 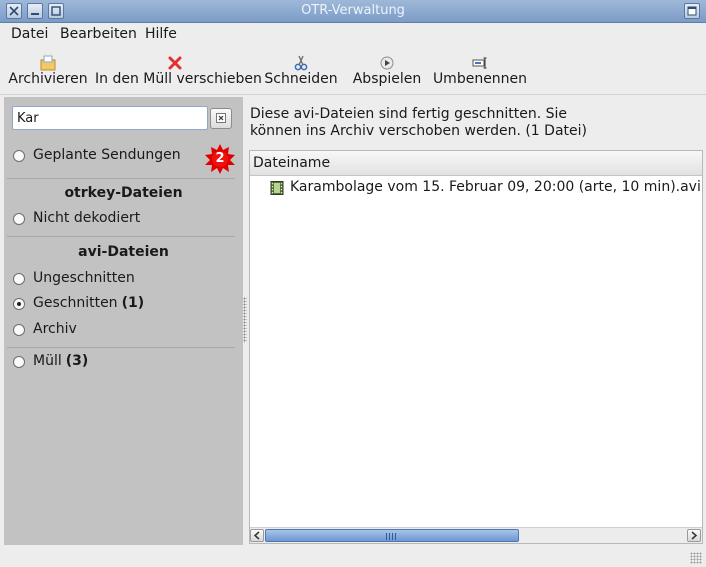 I want to click on radio-cut: Geschnitten (1), so click(x=103, y=304).